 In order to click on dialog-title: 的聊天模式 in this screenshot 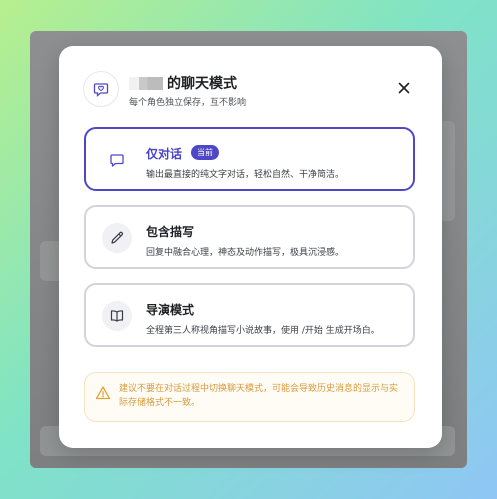, I will do `click(183, 83)`.